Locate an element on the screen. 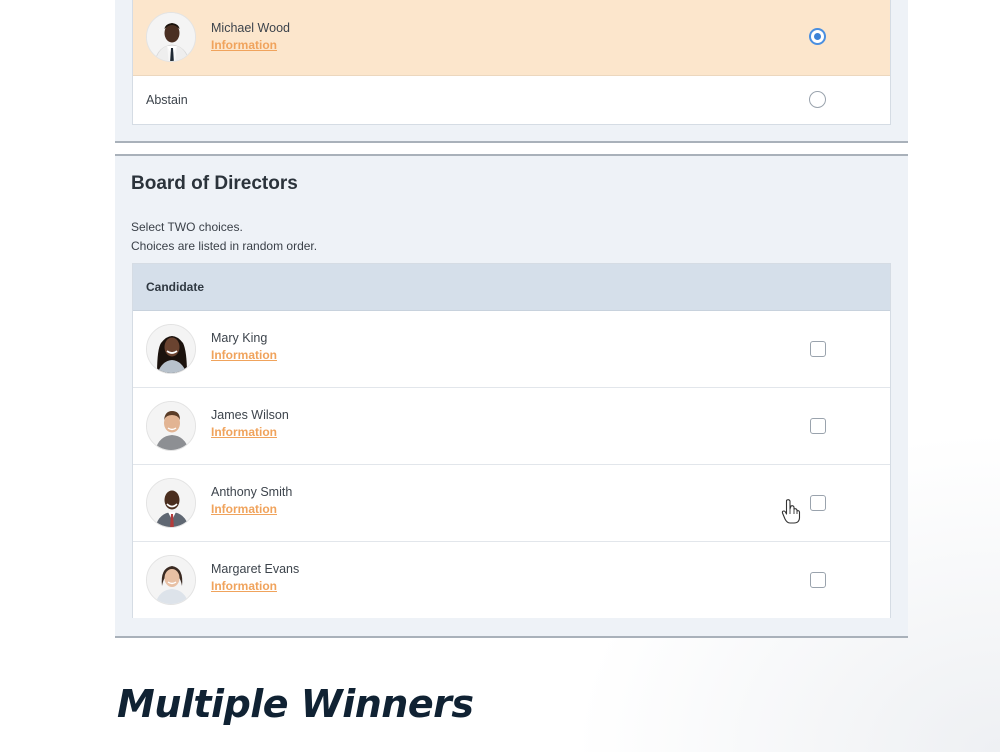  video-caption: Multiple Winners is located at coordinates (295, 704).